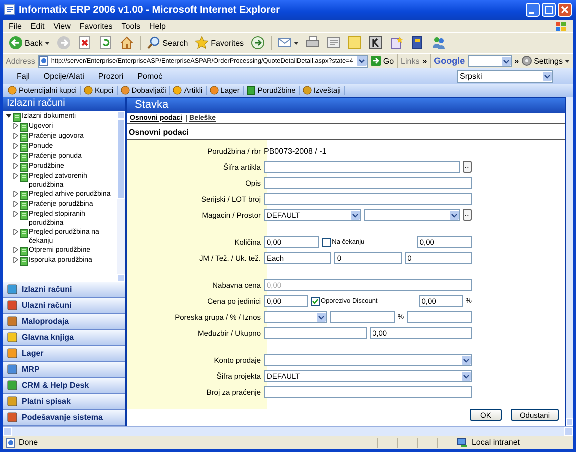  I want to click on checkbox, so click(327, 242).